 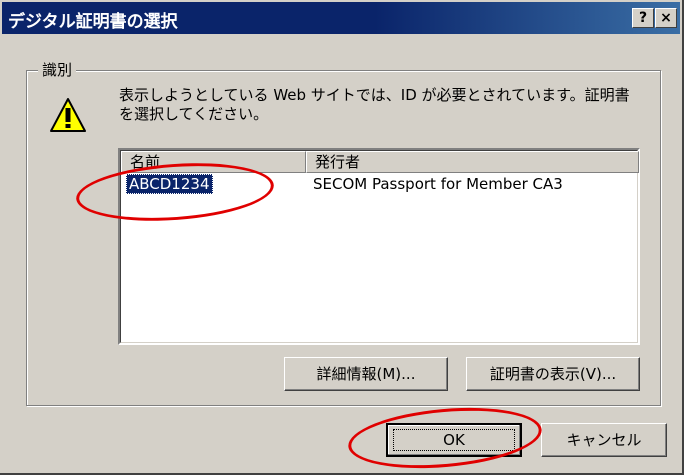 What do you see at coordinates (472, 162) in the screenshot?
I see `column-header-issuer: 発行者` at bounding box center [472, 162].